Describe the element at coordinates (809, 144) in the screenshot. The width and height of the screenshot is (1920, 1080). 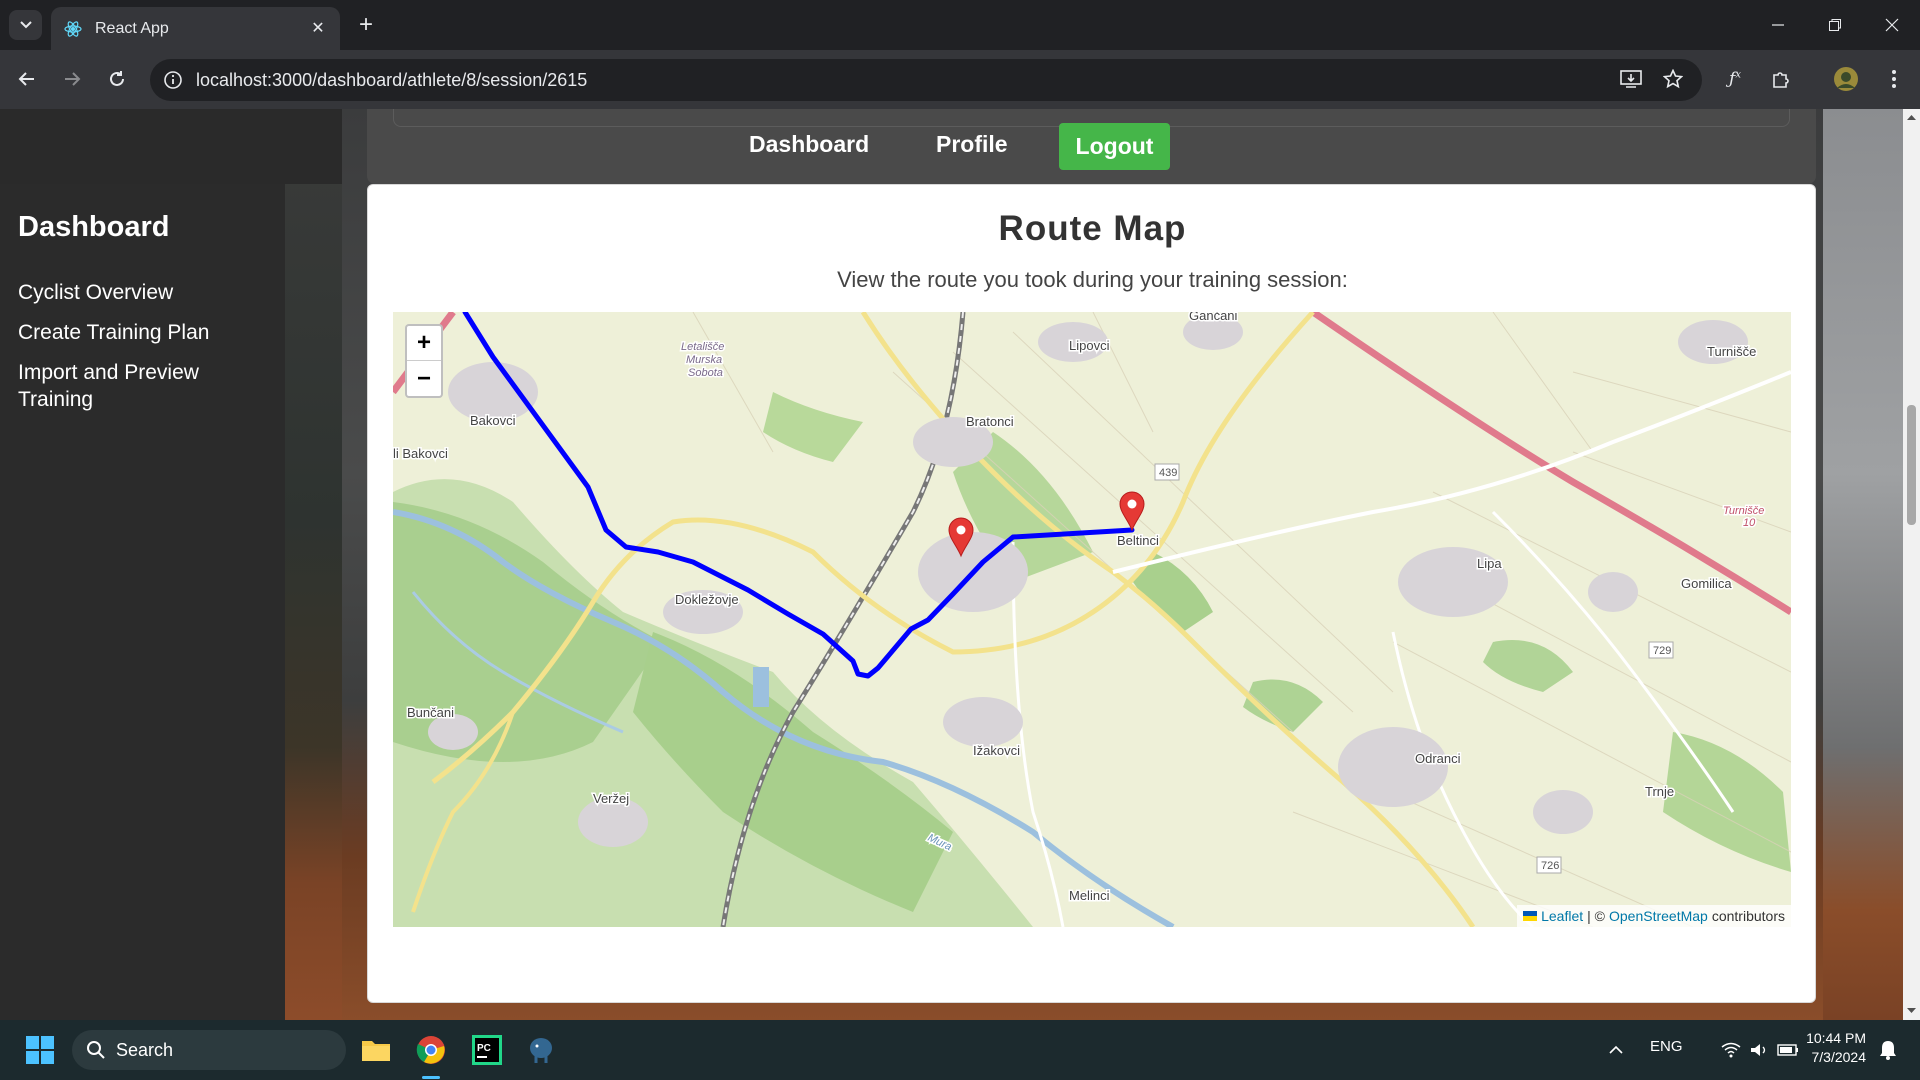
I see `nav-dashboard-link: Dashboard` at that location.